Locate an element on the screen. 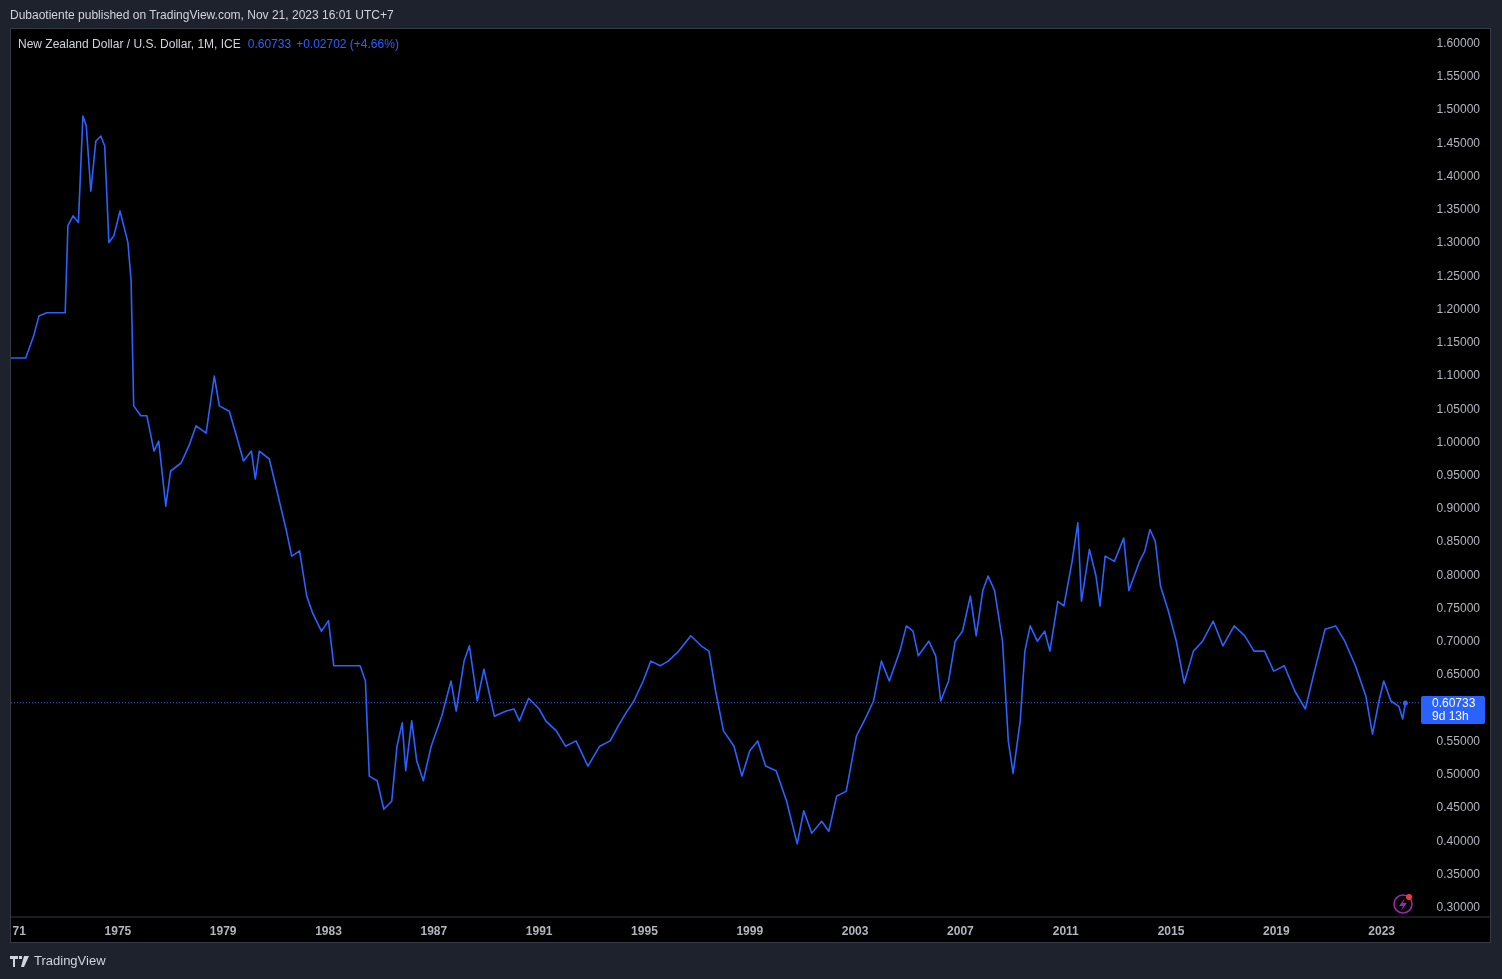  y-axis-label: 0.65000 is located at coordinates (1458, 674).